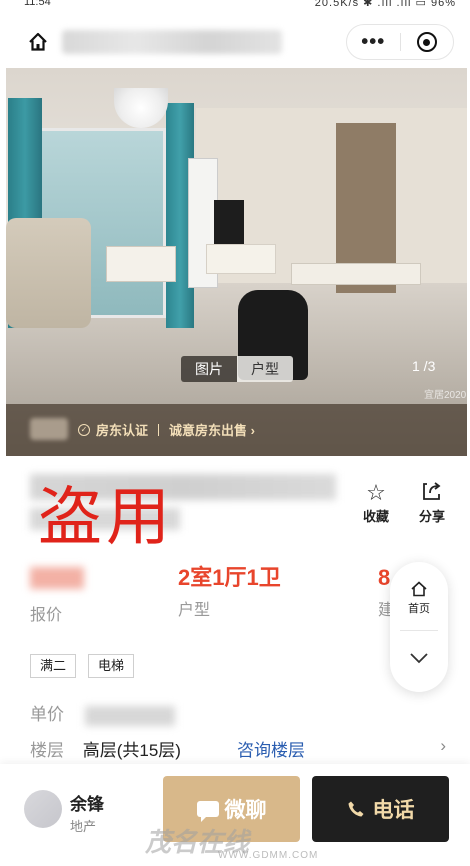  What do you see at coordinates (207, 811) in the screenshot?
I see `chat-icon` at bounding box center [207, 811].